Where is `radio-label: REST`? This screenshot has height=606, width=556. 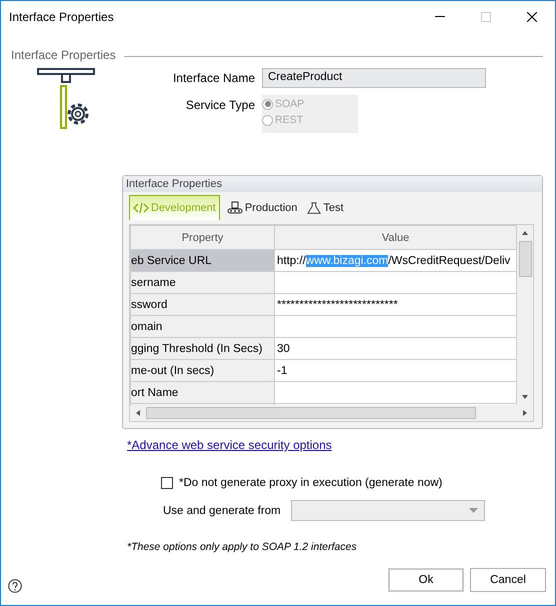
radio-label: REST is located at coordinates (289, 120).